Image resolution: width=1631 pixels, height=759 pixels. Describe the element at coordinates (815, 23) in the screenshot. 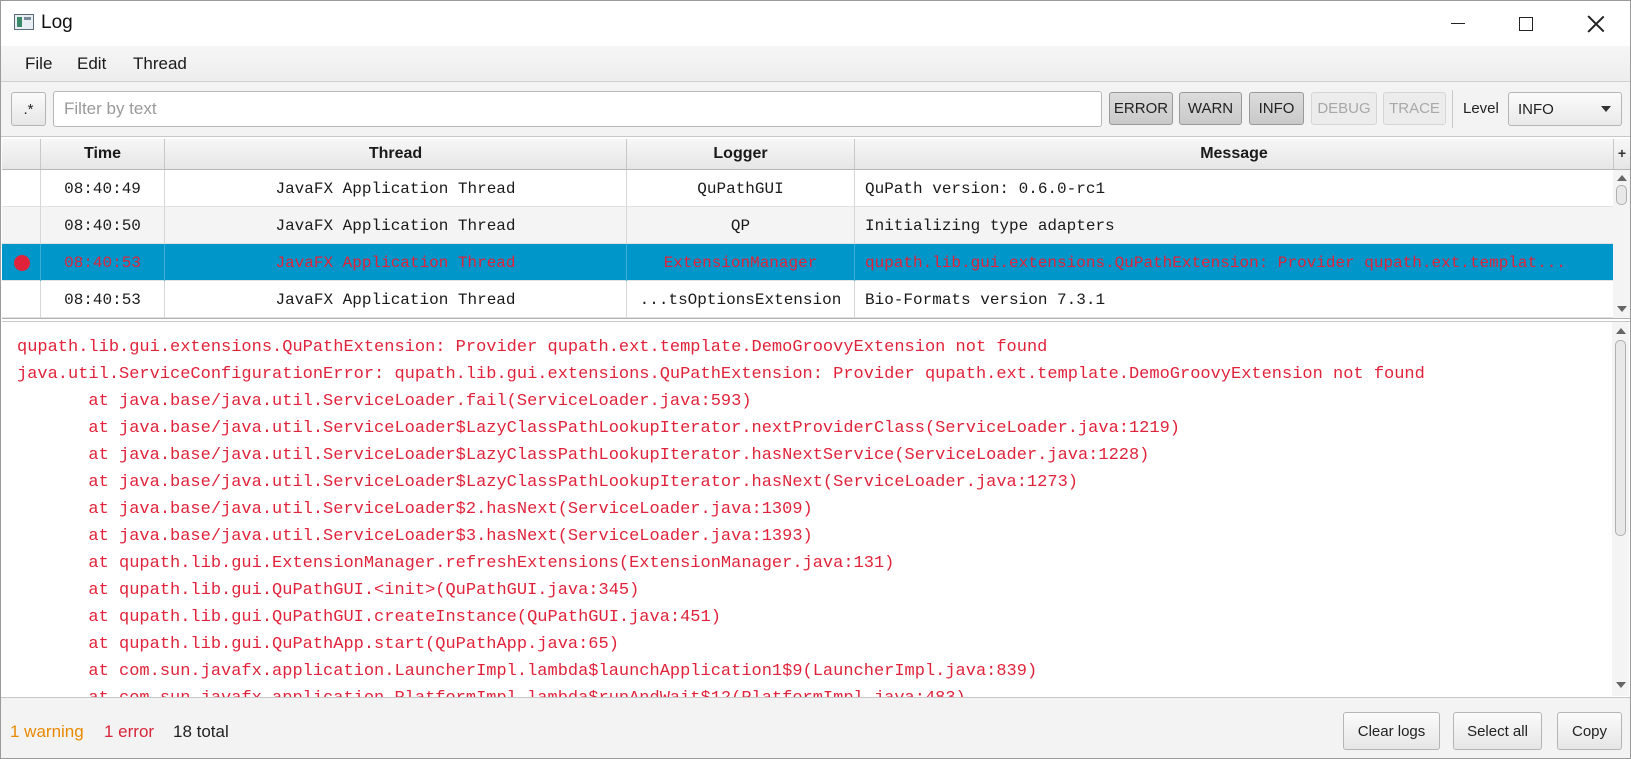

I see `title-bar: Log` at that location.